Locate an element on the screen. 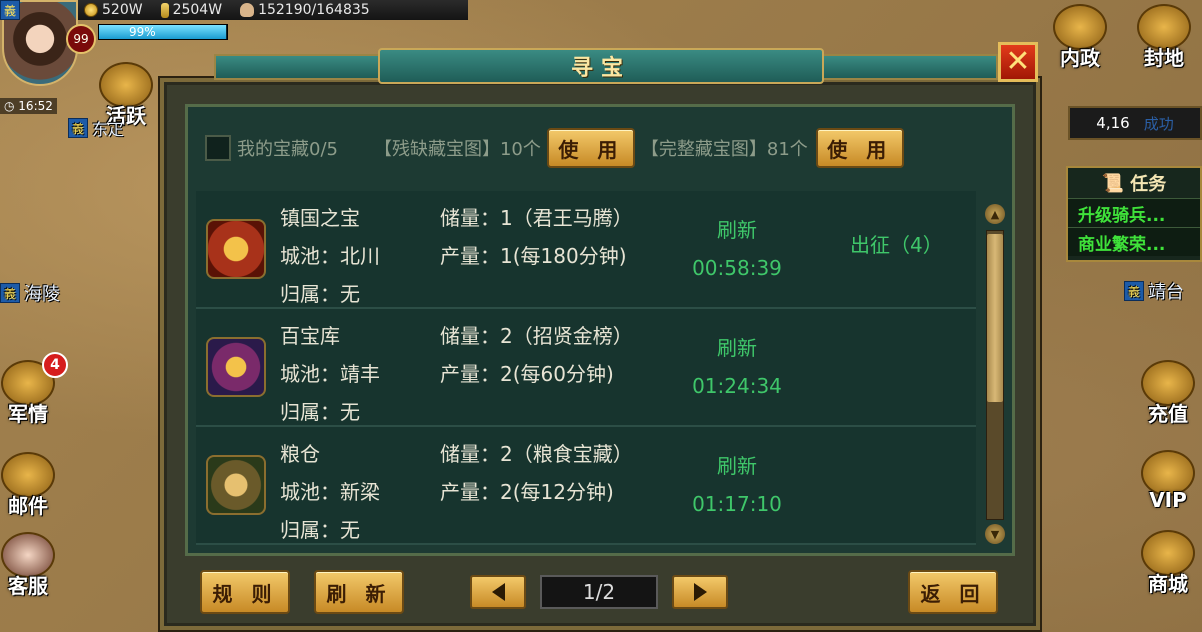 This screenshot has width=1202, height=632. treasure-vault-icon is located at coordinates (236, 367).